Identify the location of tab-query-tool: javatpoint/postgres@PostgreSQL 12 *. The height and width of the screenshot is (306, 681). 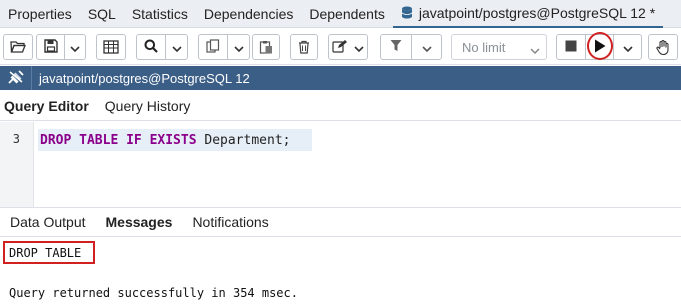
(528, 14).